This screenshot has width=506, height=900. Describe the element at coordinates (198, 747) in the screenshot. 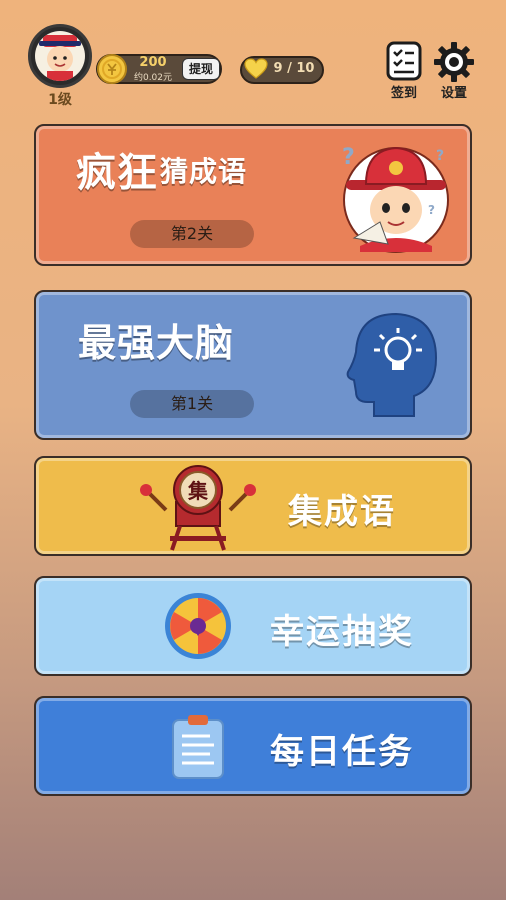

I see `clipboard-icon` at that location.